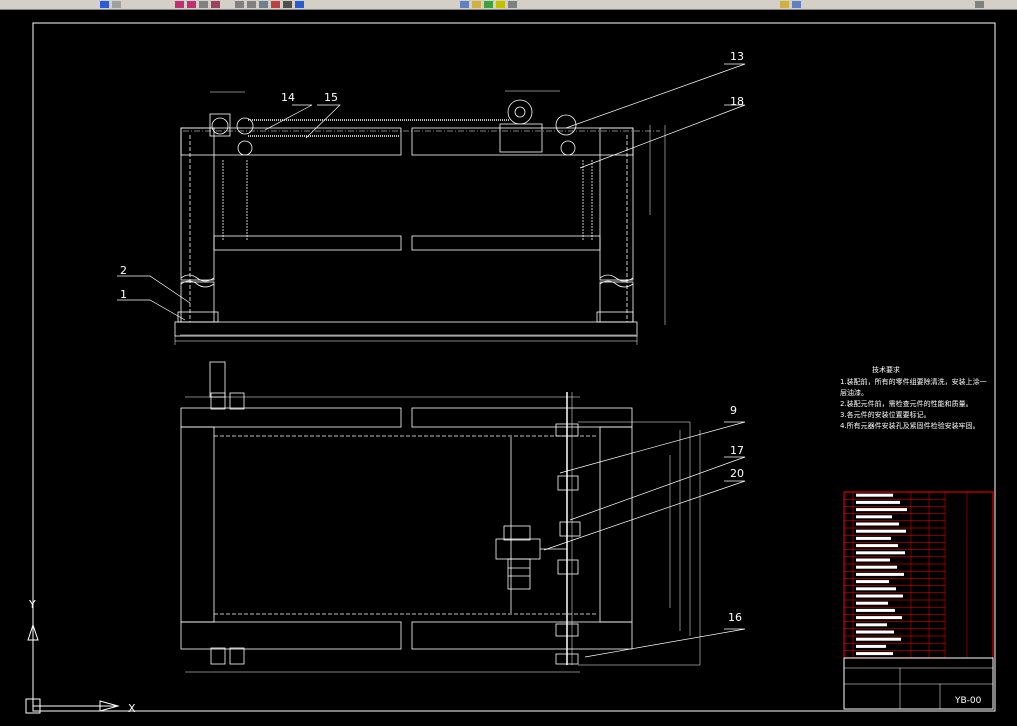 This screenshot has height=726, width=1017. Describe the element at coordinates (854, 392) in the screenshot. I see `notes-line-2: 层油漆。` at that location.